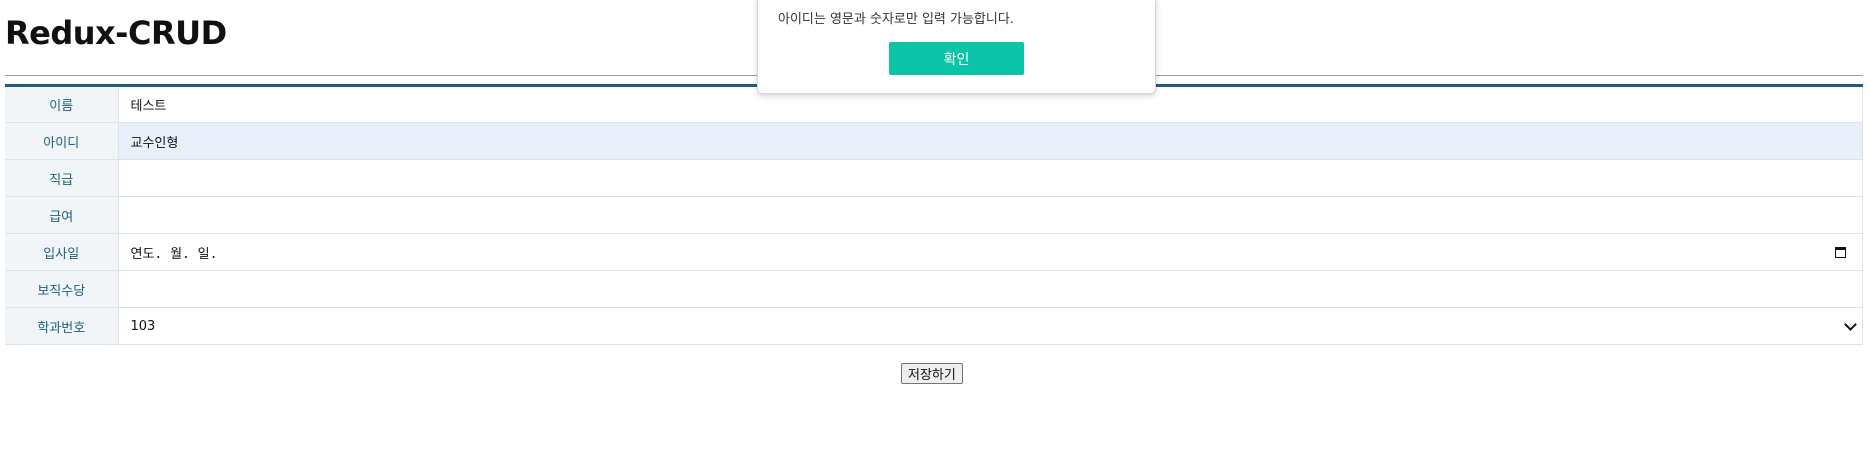  Describe the element at coordinates (932, 373) in the screenshot. I see `save-button: 저장하기` at that location.